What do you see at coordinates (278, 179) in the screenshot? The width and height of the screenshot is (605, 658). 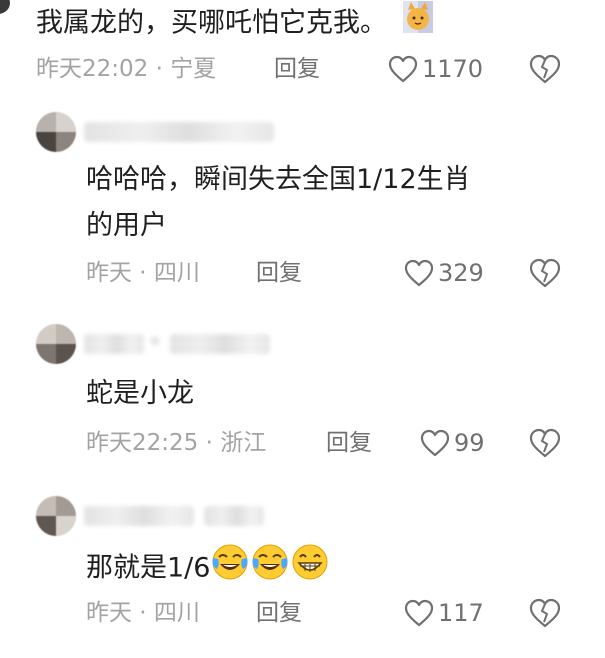 I see `comment-text-line-1: 哈哈哈，瞬间失去全国1/12生肖` at bounding box center [278, 179].